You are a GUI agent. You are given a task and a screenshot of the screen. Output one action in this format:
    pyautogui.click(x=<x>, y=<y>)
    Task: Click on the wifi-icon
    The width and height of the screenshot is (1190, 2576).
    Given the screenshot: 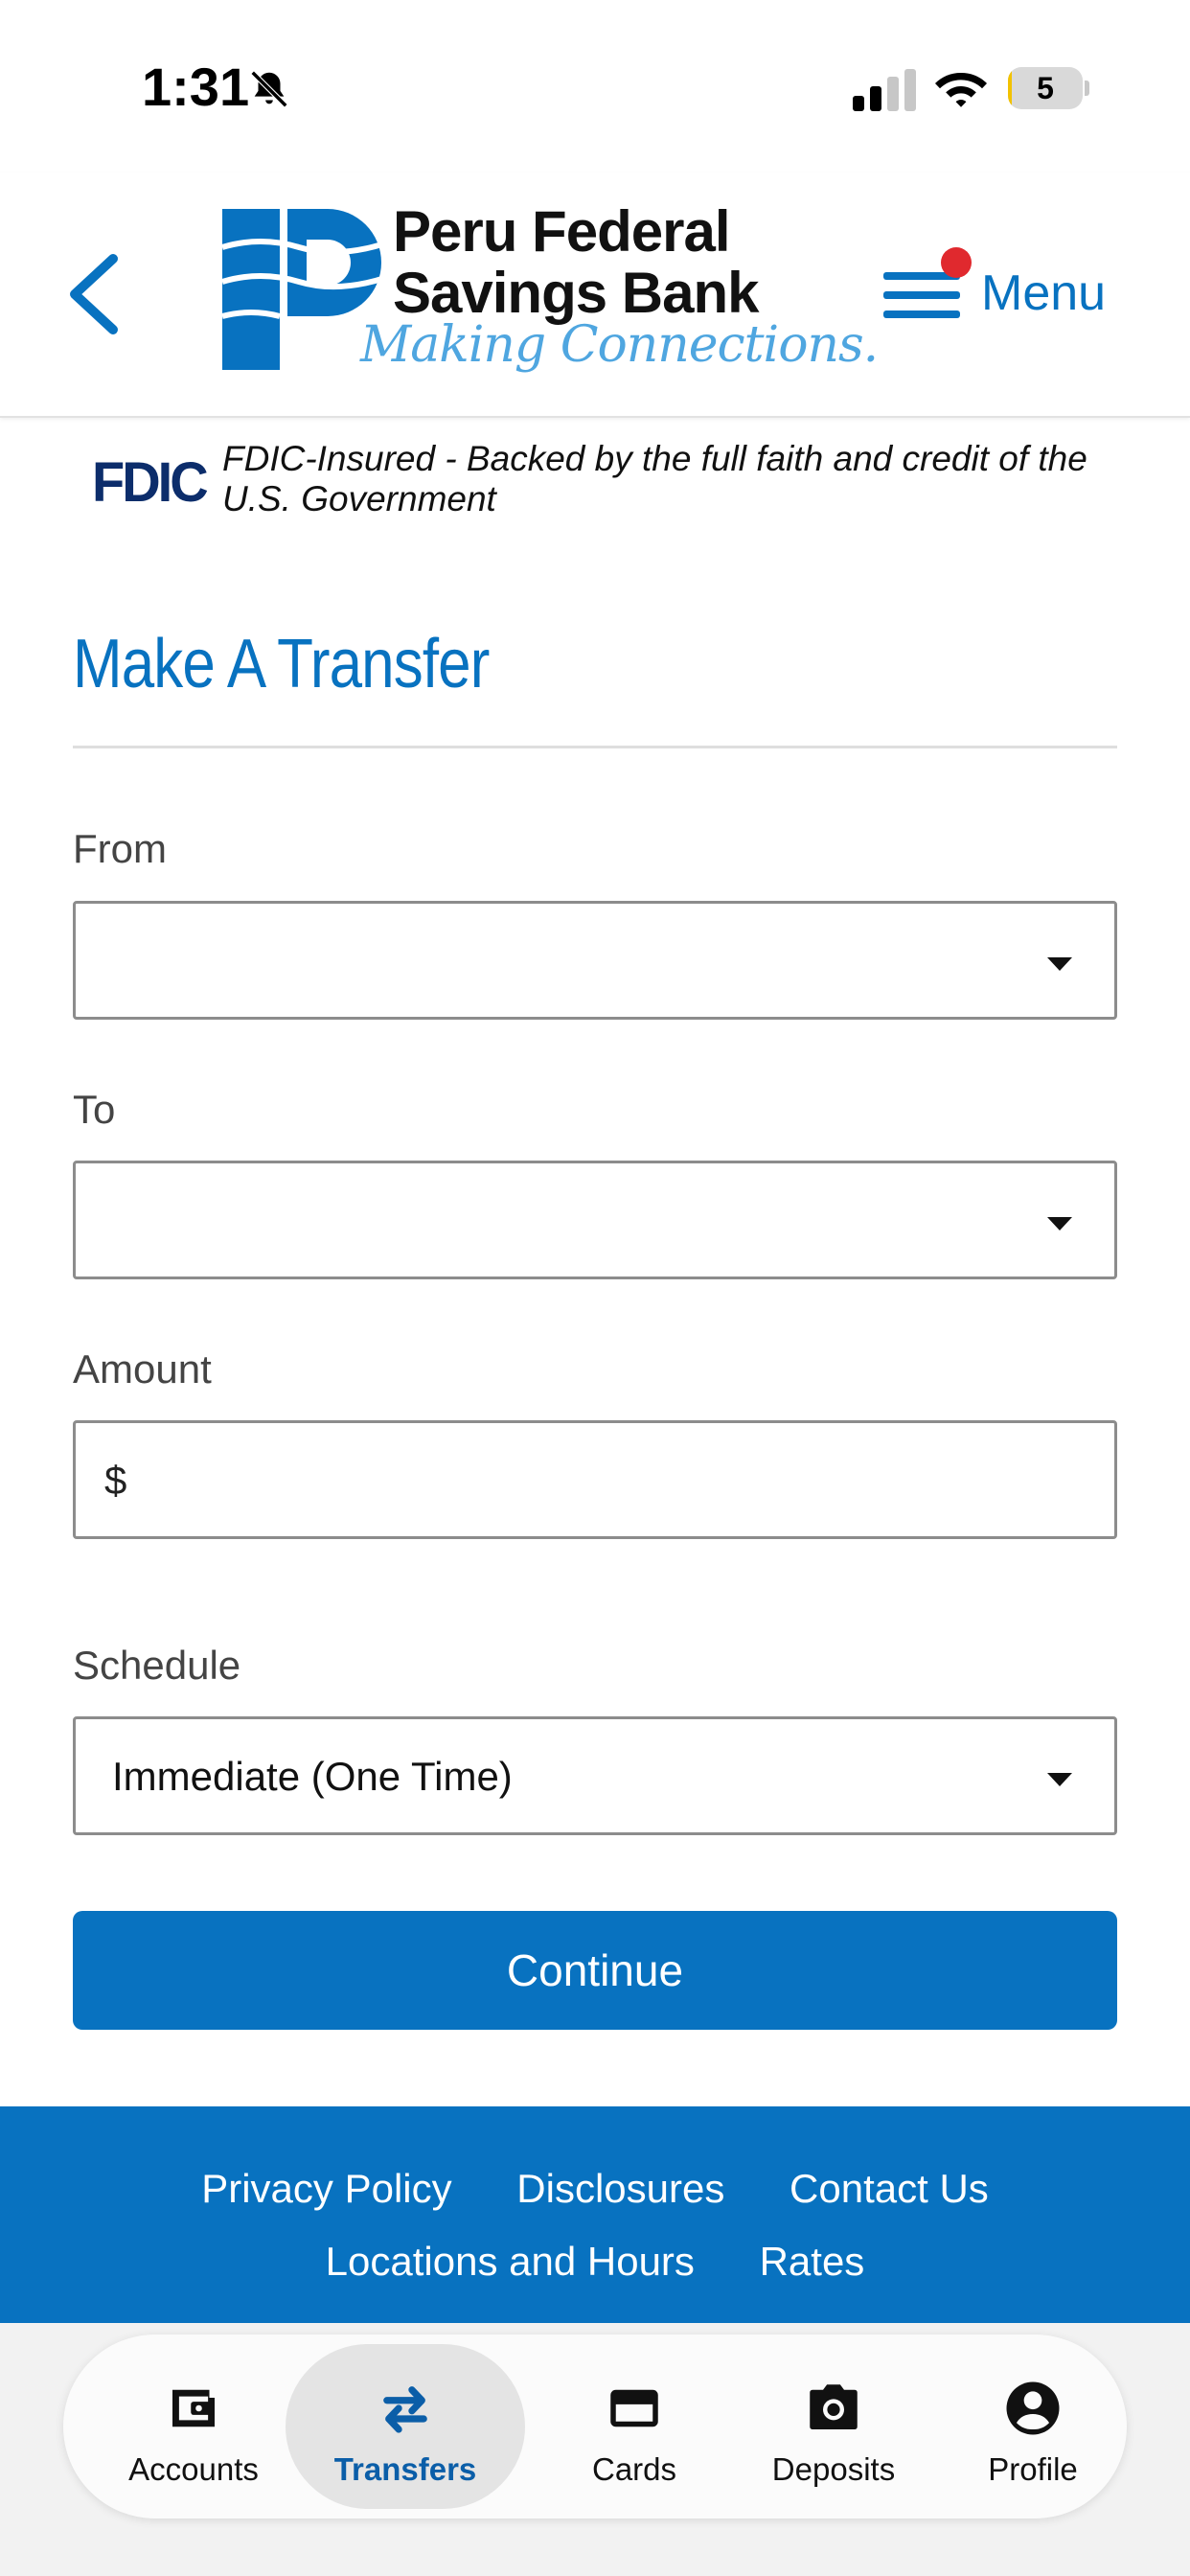 What is the action you would take?
    pyautogui.click(x=961, y=90)
    